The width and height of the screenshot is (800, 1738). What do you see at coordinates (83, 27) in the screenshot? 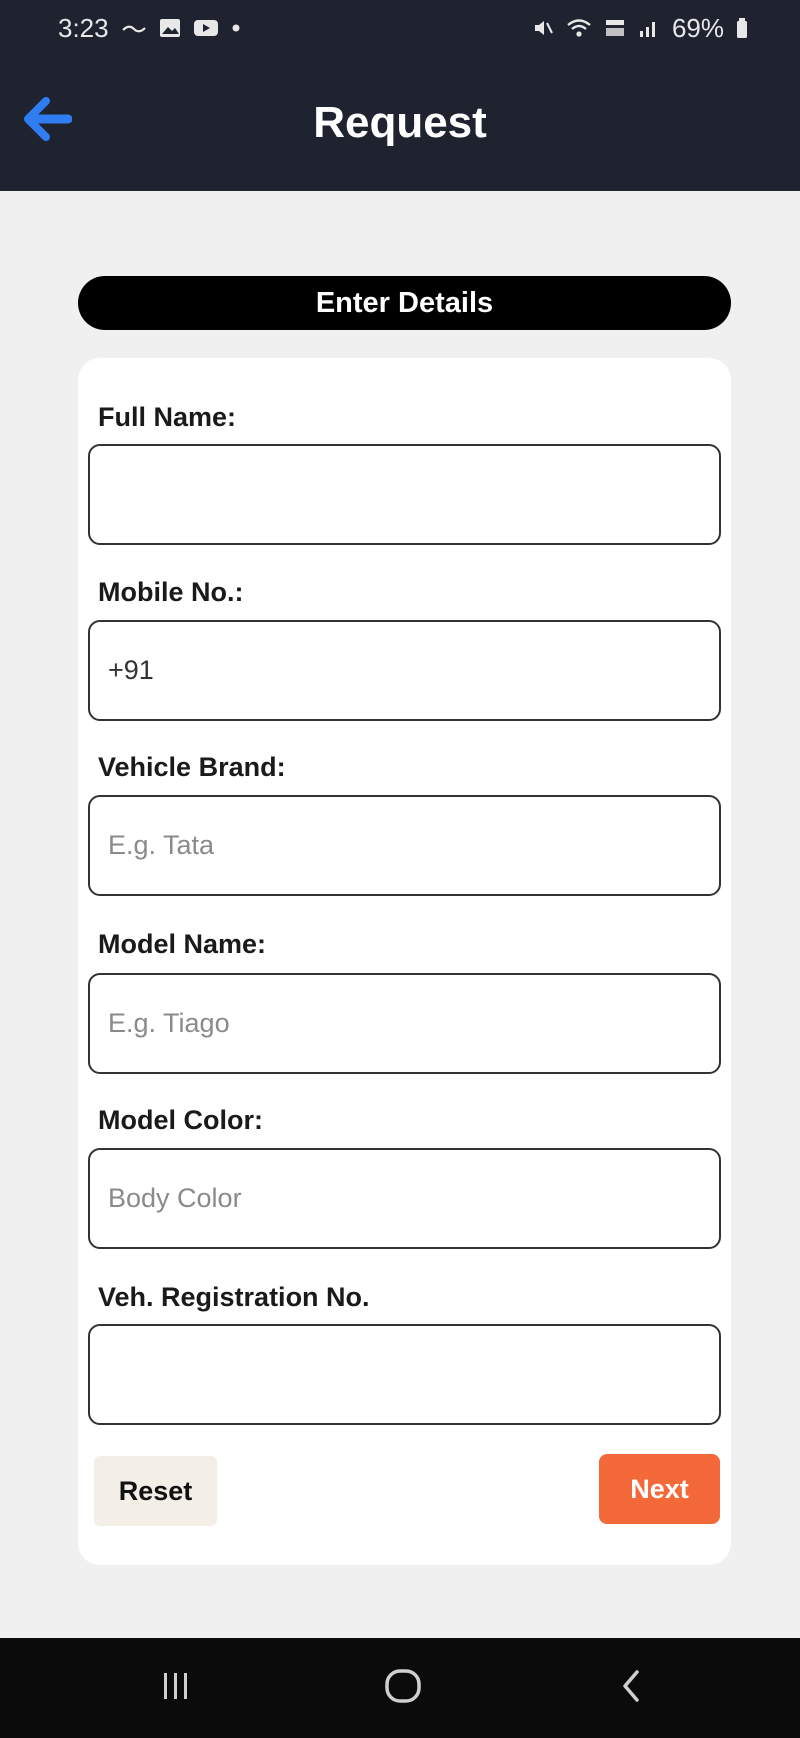
I see `status-time: 3:23` at bounding box center [83, 27].